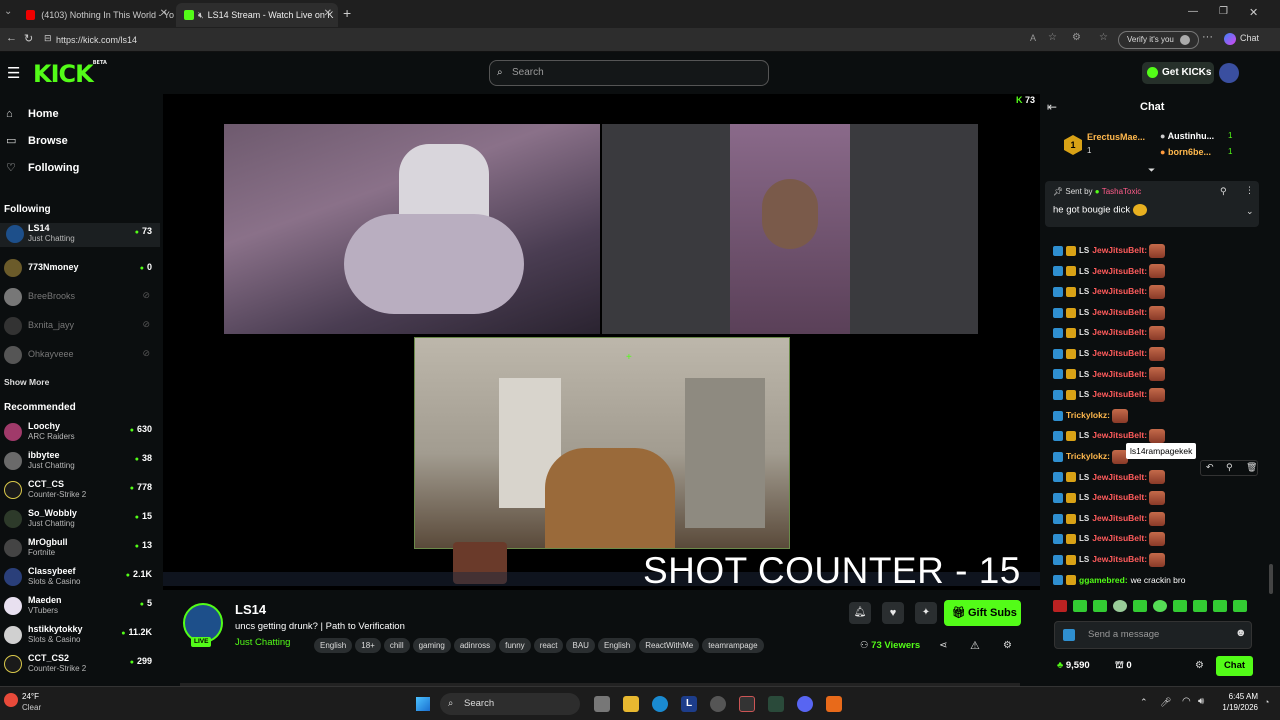 The image size is (1280, 720). What do you see at coordinates (1159, 40) in the screenshot?
I see `verify-profile-button: Verify it's you` at bounding box center [1159, 40].